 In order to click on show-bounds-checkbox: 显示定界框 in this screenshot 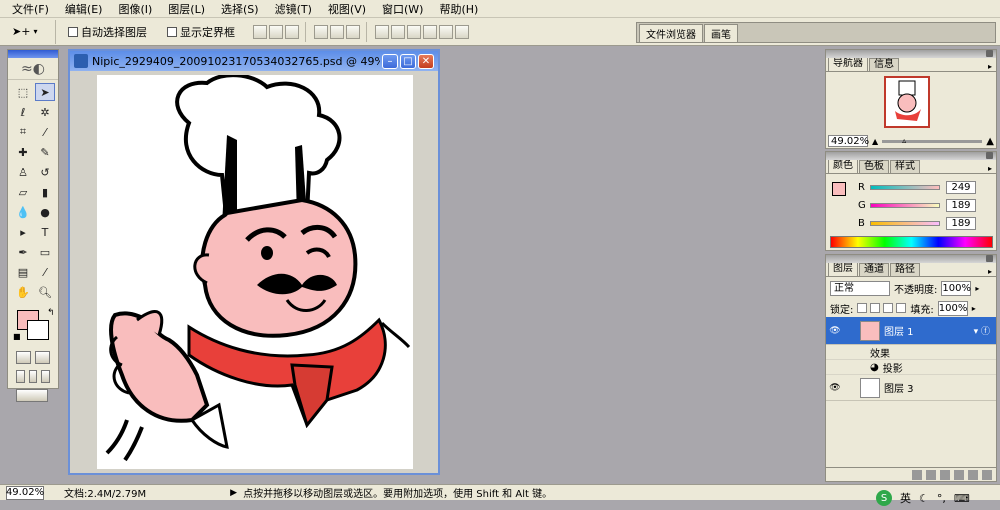, I will do `click(201, 32)`.